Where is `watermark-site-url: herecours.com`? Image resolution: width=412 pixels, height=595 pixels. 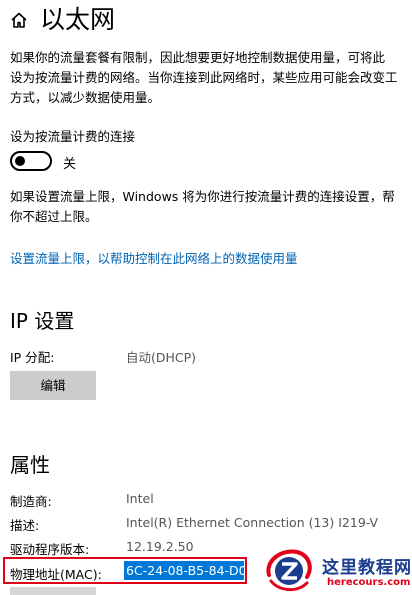 watermark-site-url: herecours.com is located at coordinates (369, 582).